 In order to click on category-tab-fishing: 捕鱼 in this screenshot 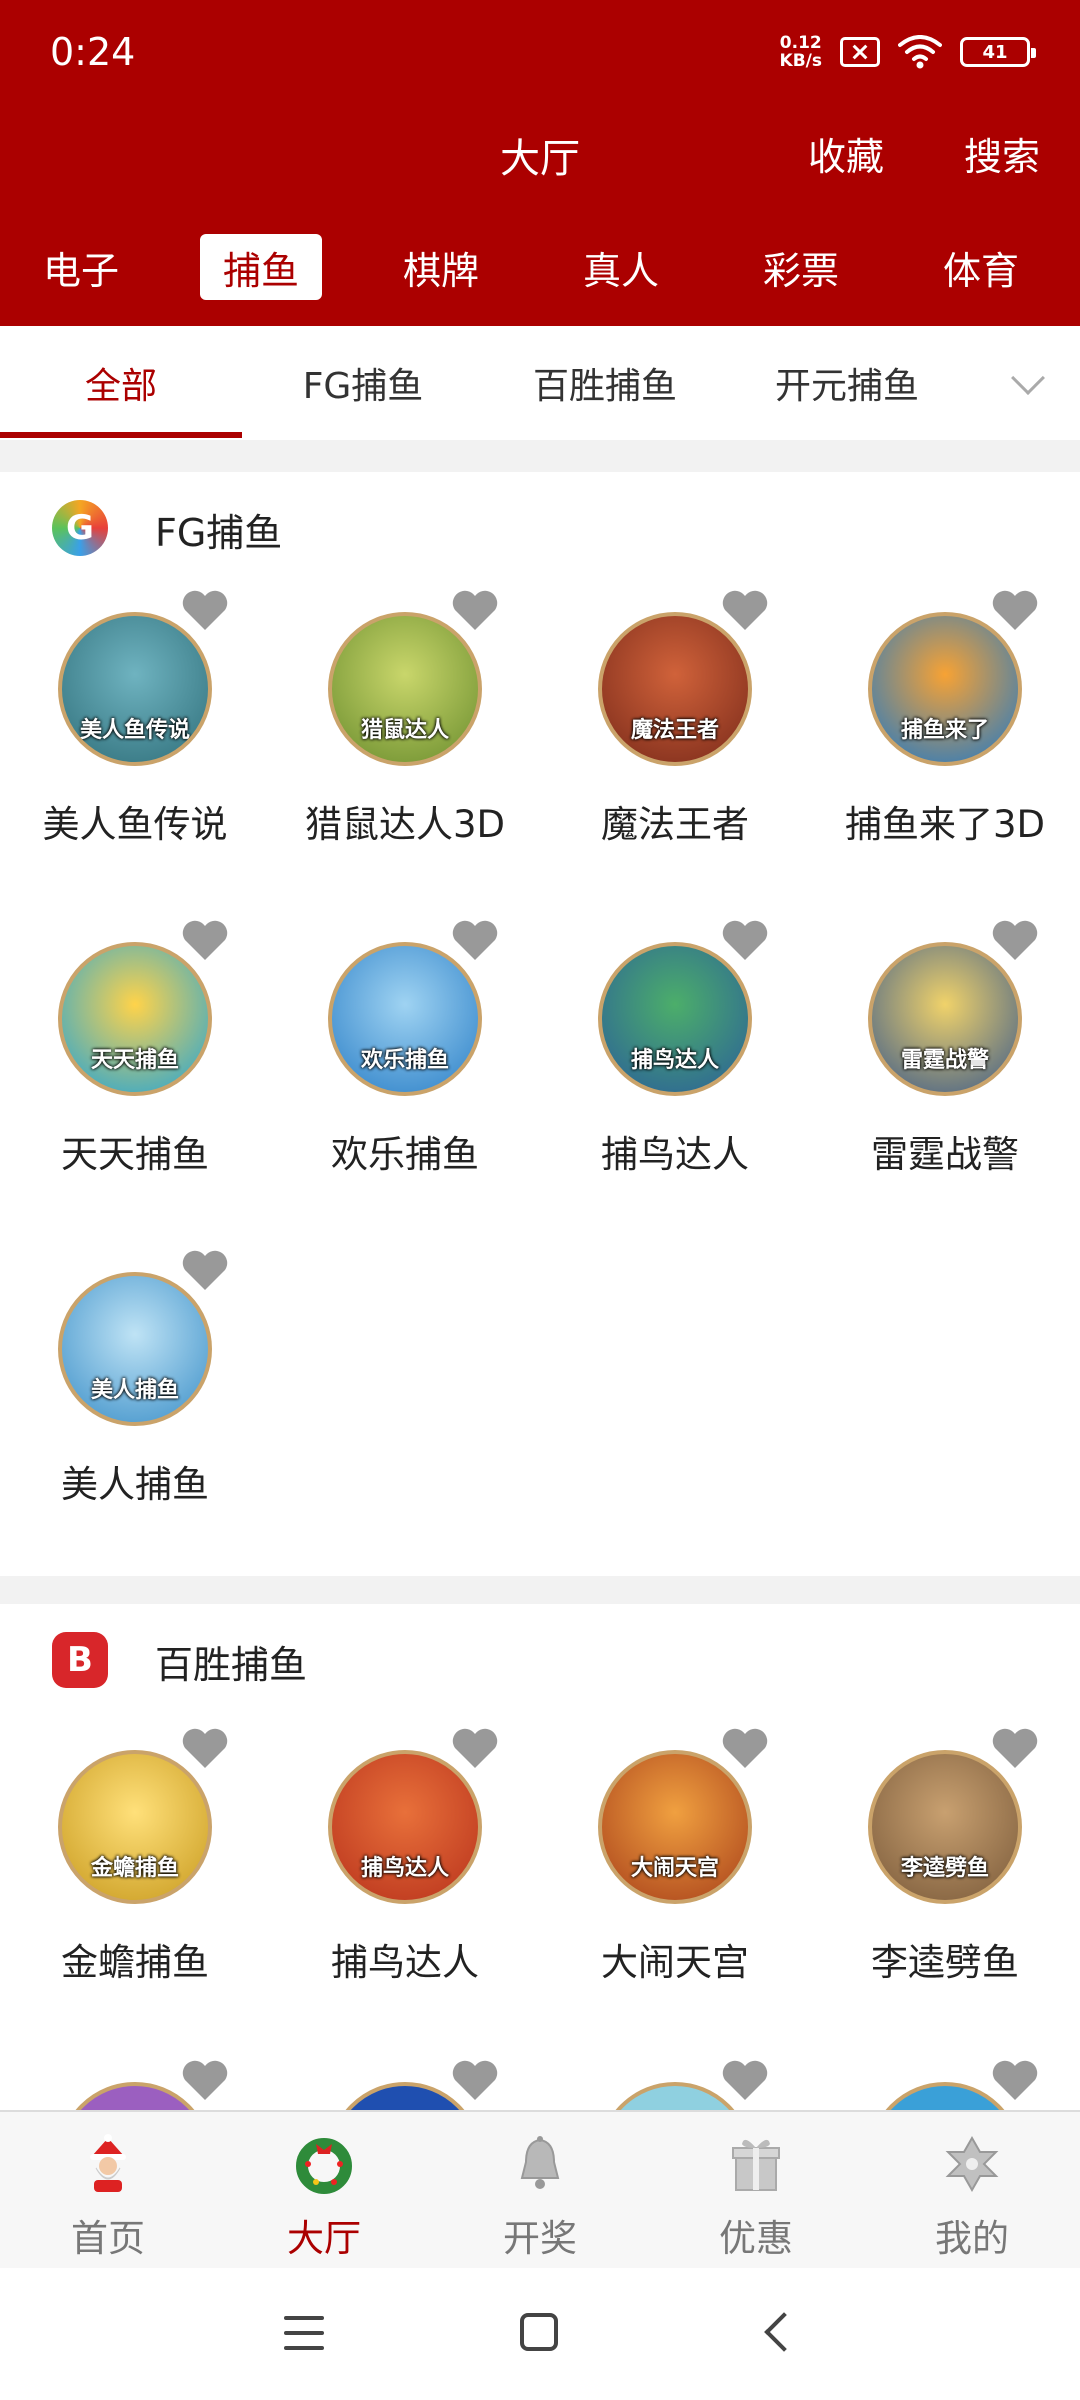, I will do `click(261, 267)`.